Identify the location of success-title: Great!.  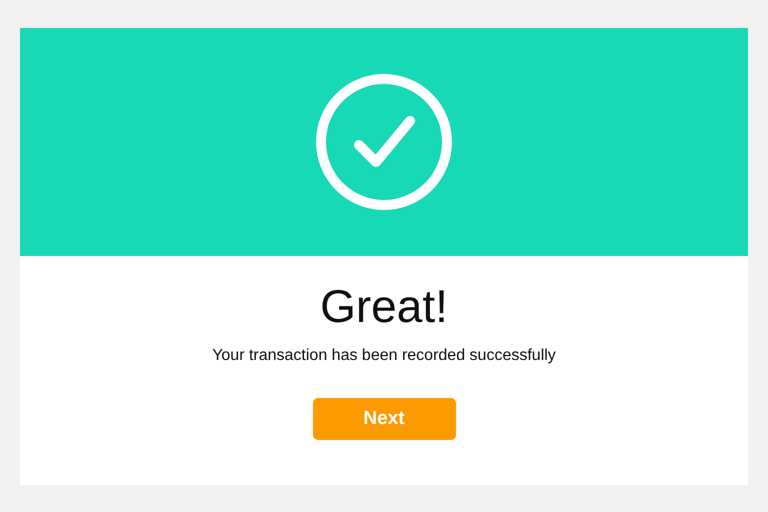
(384, 306).